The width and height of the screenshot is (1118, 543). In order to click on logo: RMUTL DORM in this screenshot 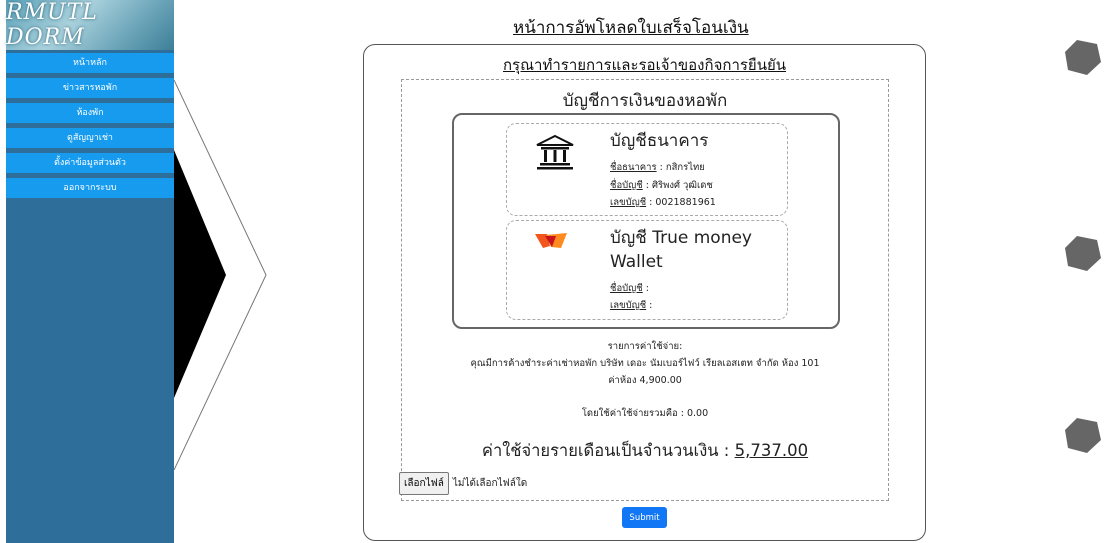, I will do `click(90, 25)`.